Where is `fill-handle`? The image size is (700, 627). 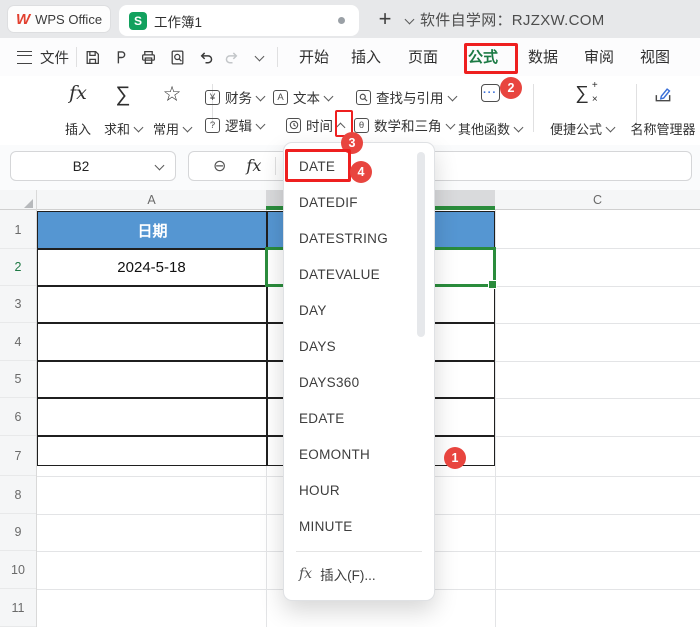
fill-handle is located at coordinates (492, 284).